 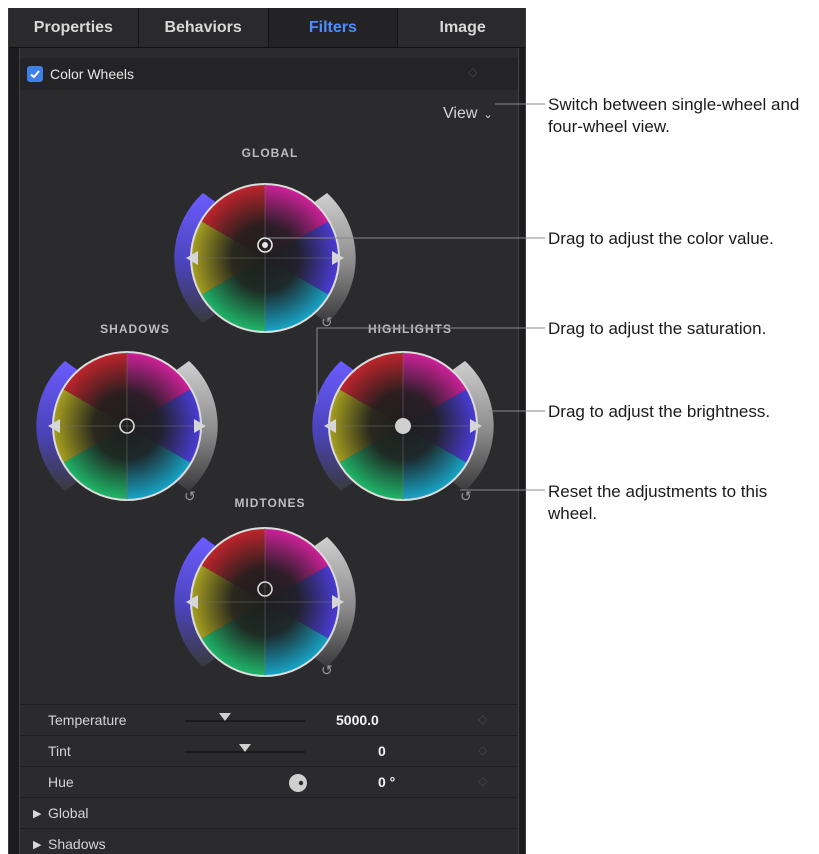 I want to click on callout-saturation: Drag to adjust the saturation., so click(x=657, y=328).